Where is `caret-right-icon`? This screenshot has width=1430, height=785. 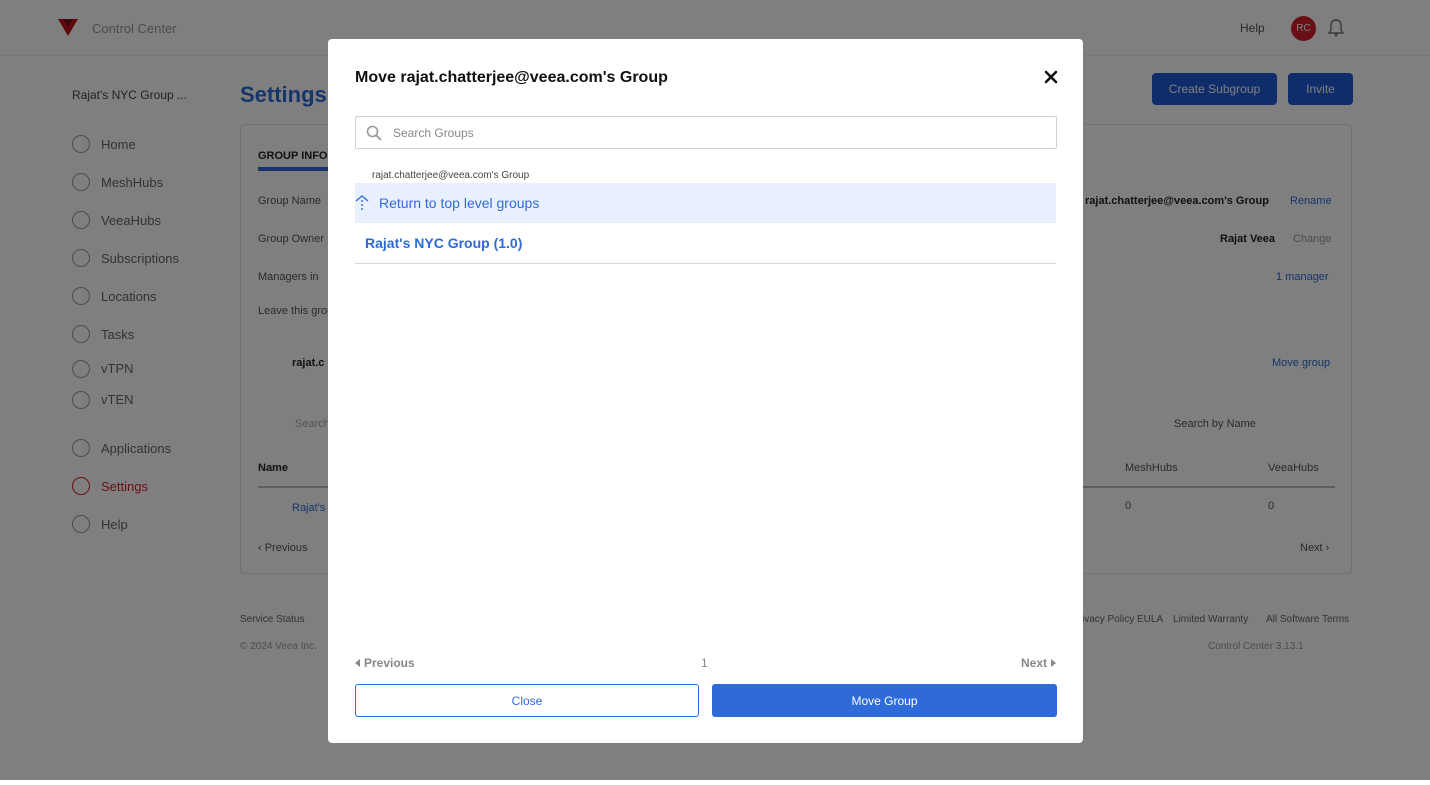 caret-right-icon is located at coordinates (1054, 663).